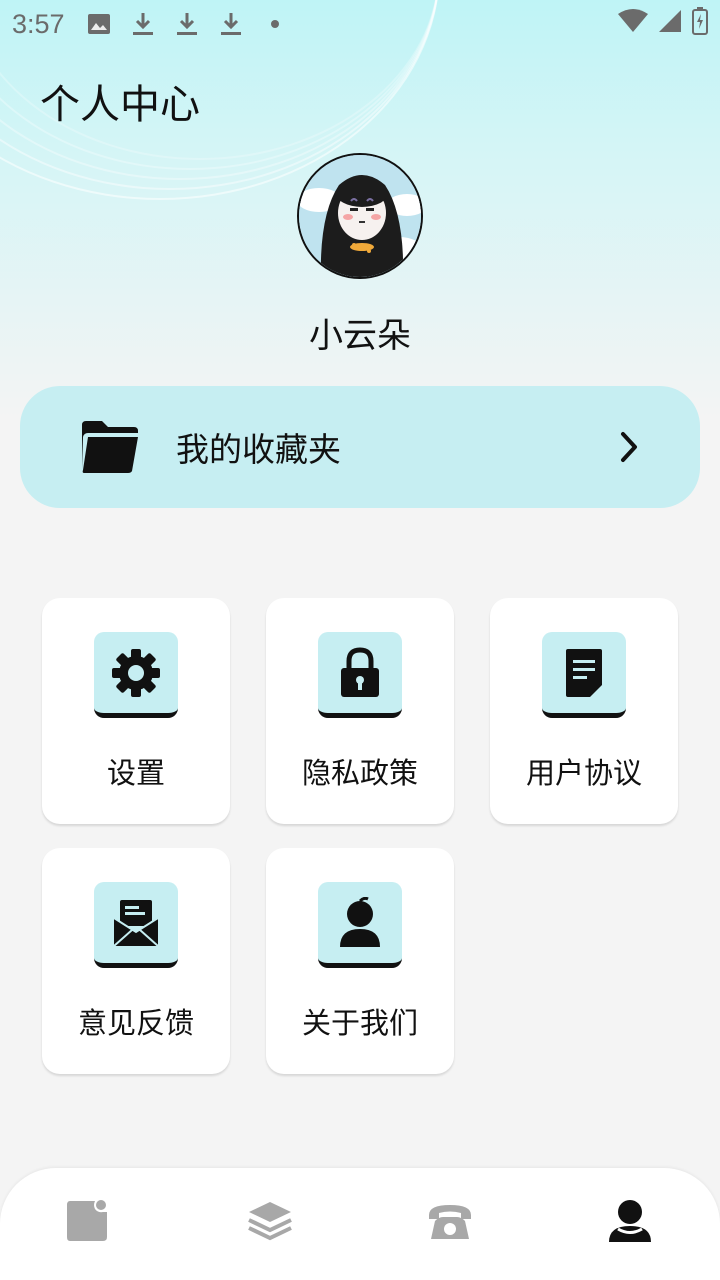  What do you see at coordinates (135, 773) in the screenshot?
I see `menu-item-label: 设置` at bounding box center [135, 773].